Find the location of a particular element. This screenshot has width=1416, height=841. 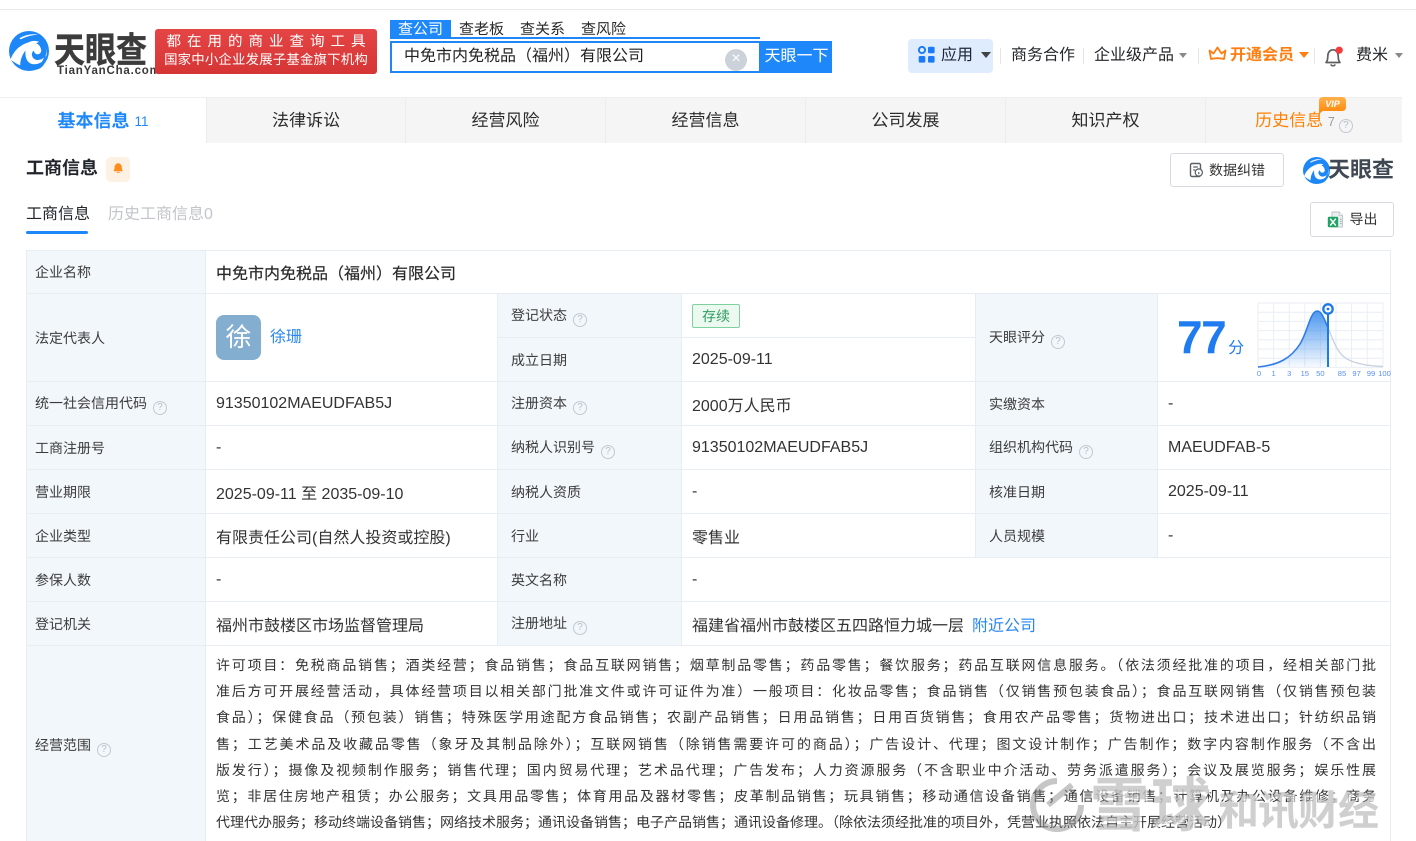

svg-text: 3 is located at coordinates (1289, 373).